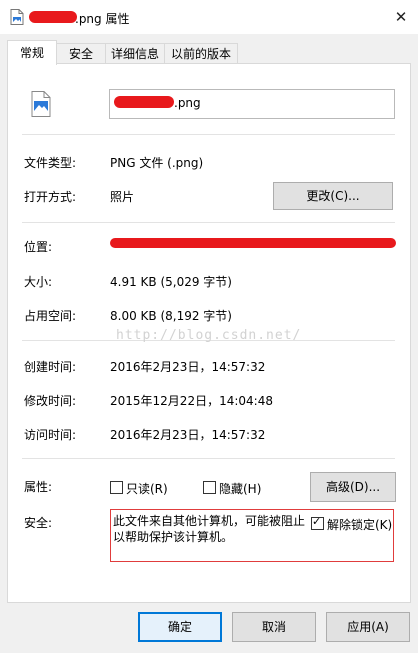 Image resolution: width=418 pixels, height=653 pixels. I want to click on attributes-label: 属性:, so click(38, 487).